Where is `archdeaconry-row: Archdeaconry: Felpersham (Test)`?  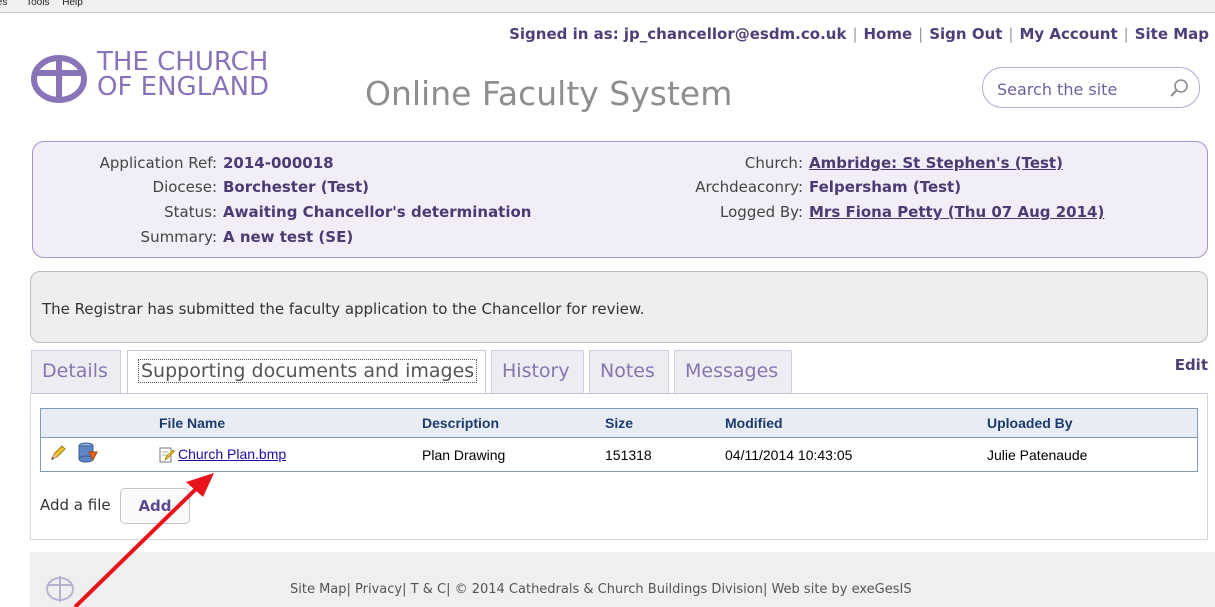
archdeaconry-row: Archdeaconry: Felpersham (Test) is located at coordinates (828, 187).